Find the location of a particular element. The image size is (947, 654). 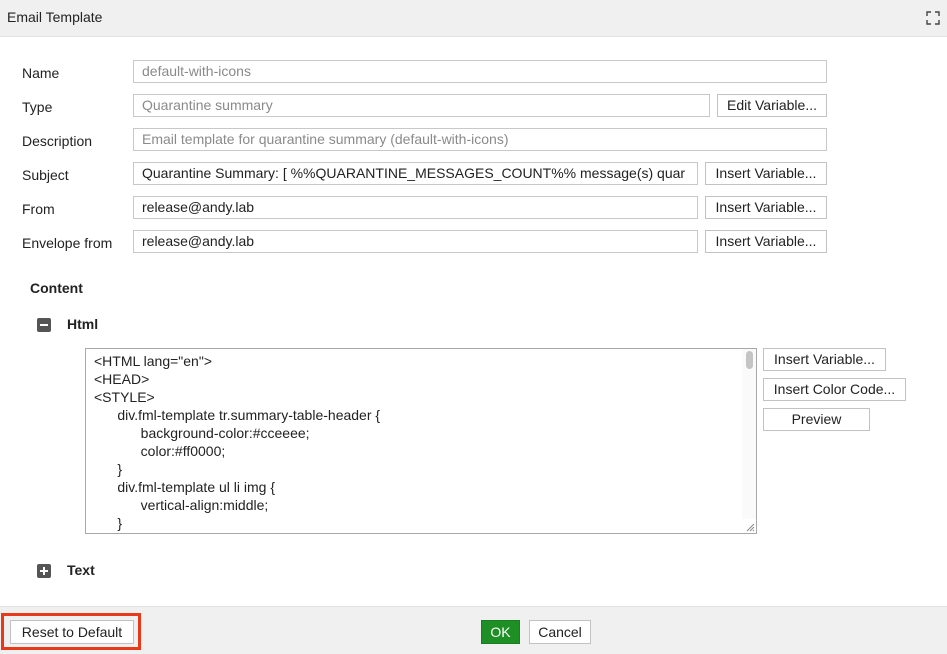

description-label: Description is located at coordinates (57, 141).